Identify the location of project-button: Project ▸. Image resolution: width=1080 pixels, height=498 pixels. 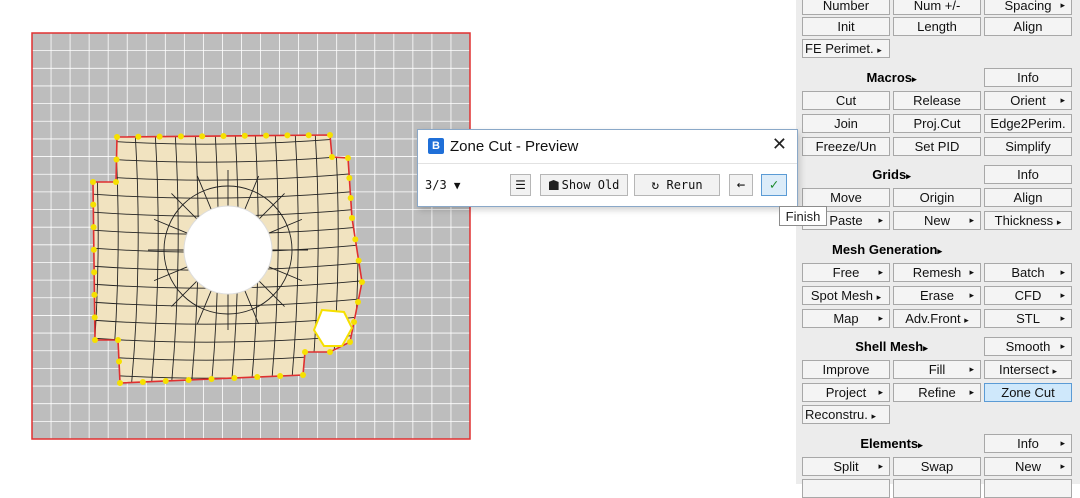
(846, 392).